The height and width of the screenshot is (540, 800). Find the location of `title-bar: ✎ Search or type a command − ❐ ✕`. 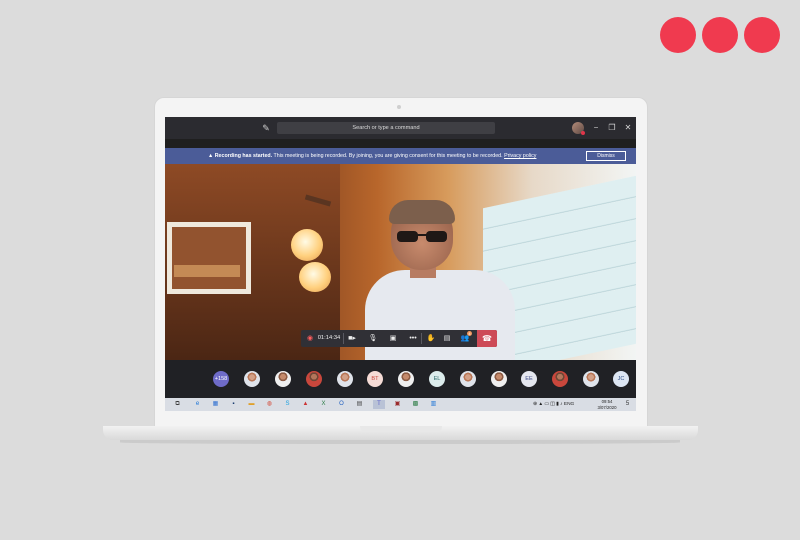

title-bar: ✎ Search or type a command − ❐ ✕ is located at coordinates (400, 128).